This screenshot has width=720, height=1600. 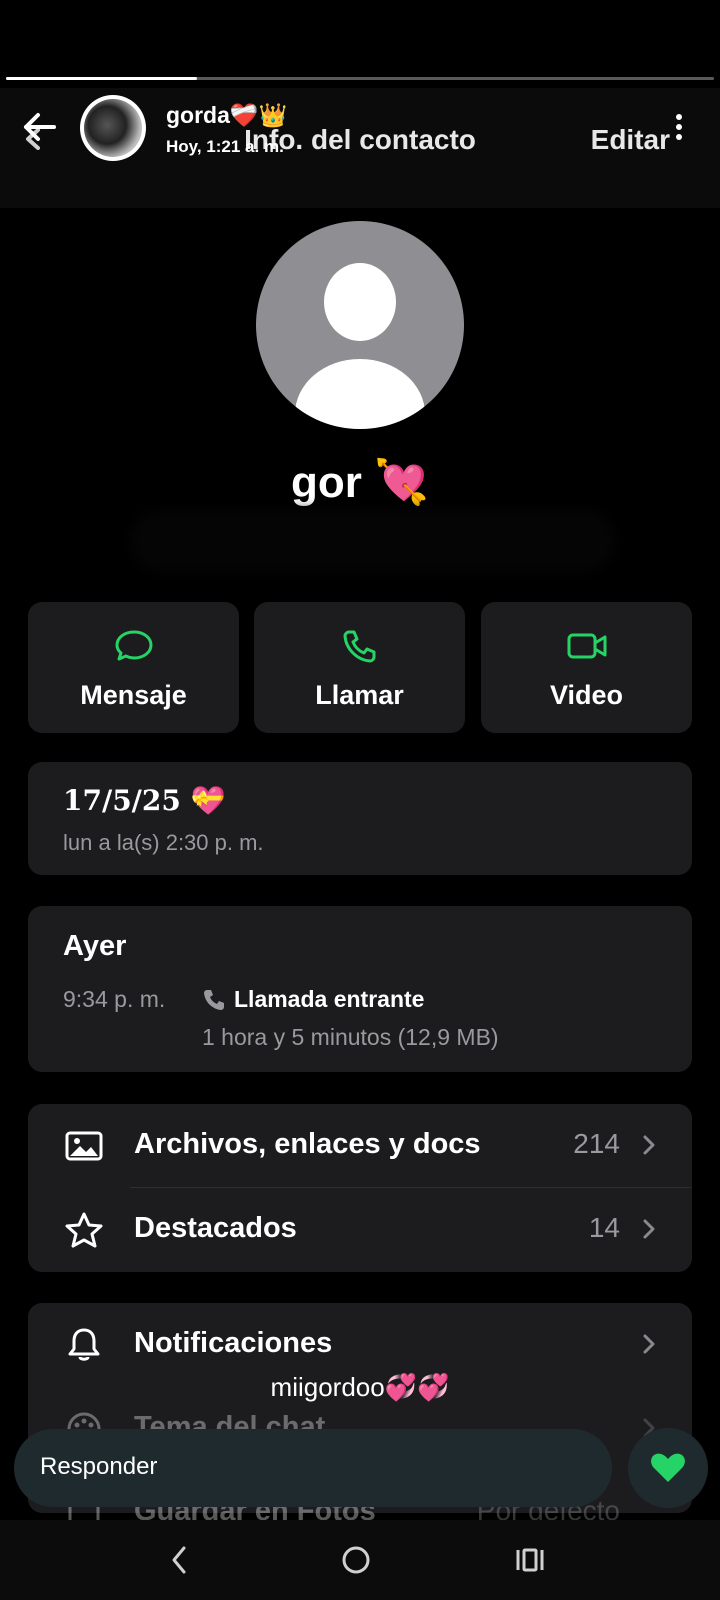 What do you see at coordinates (133, 667) in the screenshot?
I see `message-button: Mensaje` at bounding box center [133, 667].